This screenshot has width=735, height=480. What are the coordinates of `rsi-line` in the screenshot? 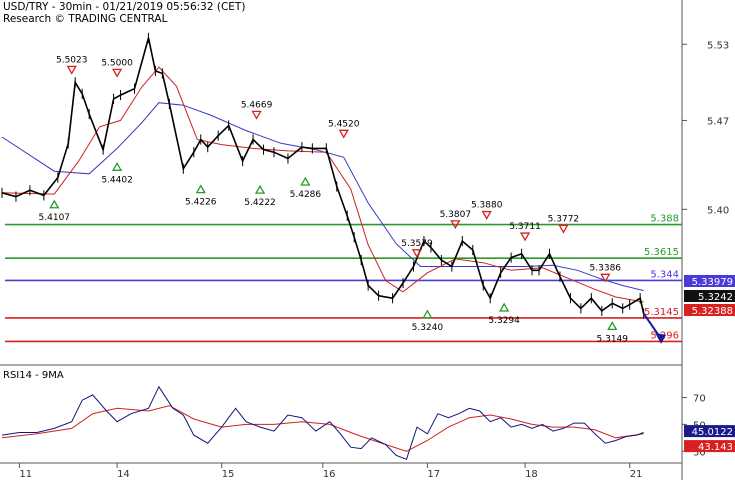 It's located at (322, 422).